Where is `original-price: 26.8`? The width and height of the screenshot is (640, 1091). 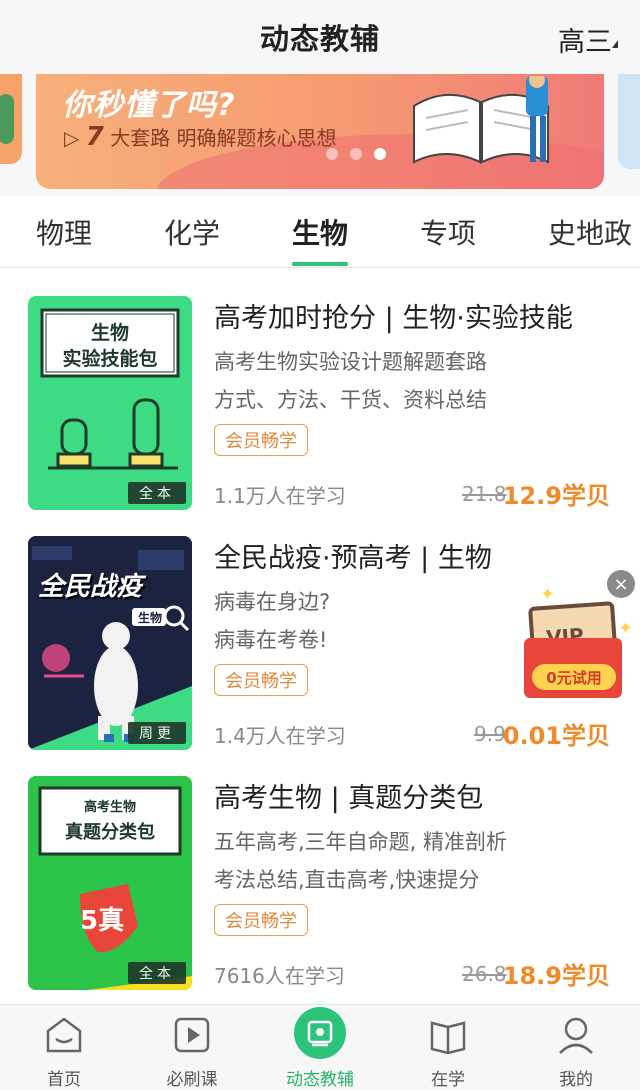 original-price: 26.8 is located at coordinates (484, 974).